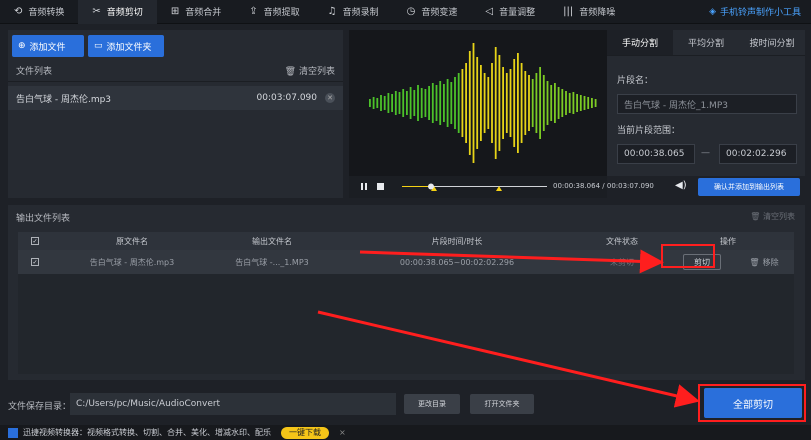  What do you see at coordinates (749, 187) in the screenshot?
I see `confirm-add-output-button: 确认并添加到输出列表` at bounding box center [749, 187].